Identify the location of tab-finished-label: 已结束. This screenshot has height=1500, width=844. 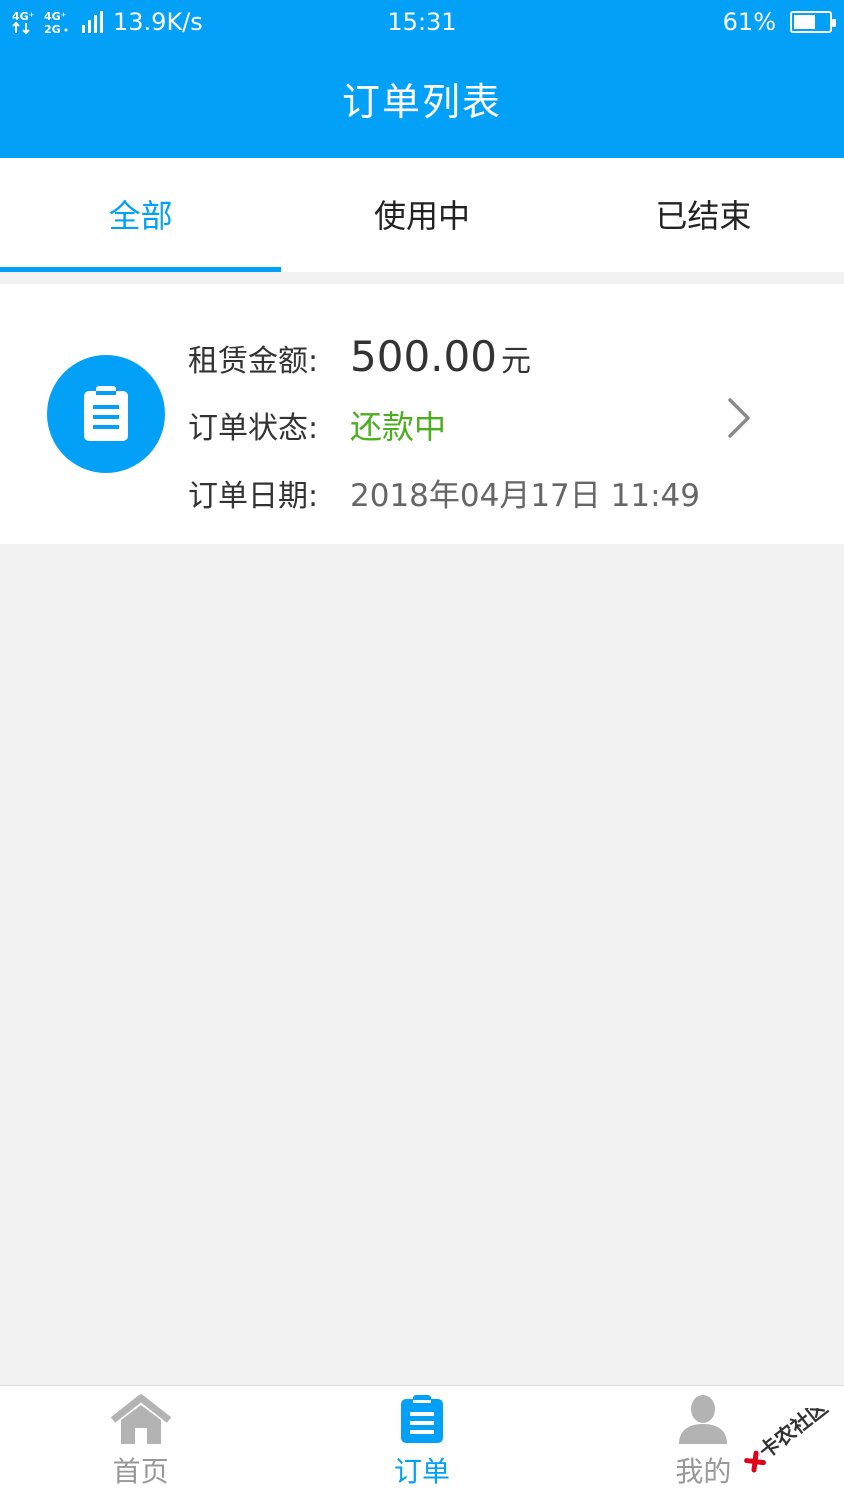
(703, 216).